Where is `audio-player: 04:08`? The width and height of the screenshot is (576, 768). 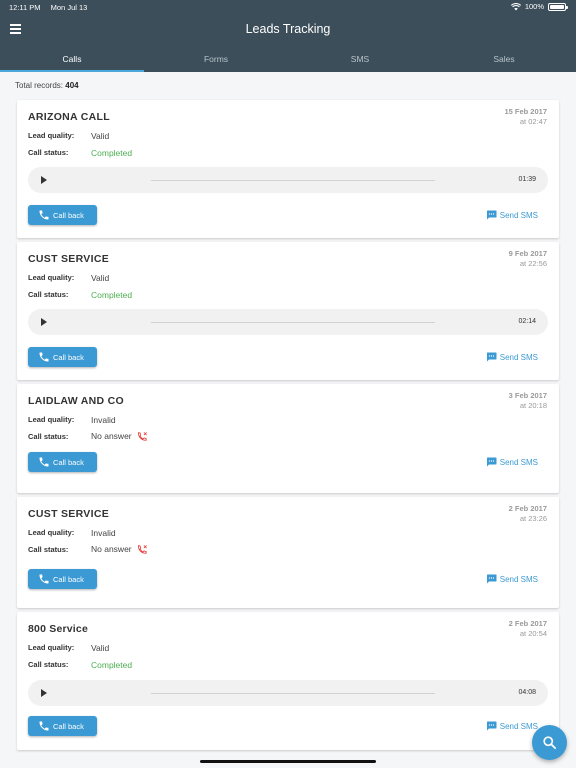
audio-player: 04:08 is located at coordinates (288, 693).